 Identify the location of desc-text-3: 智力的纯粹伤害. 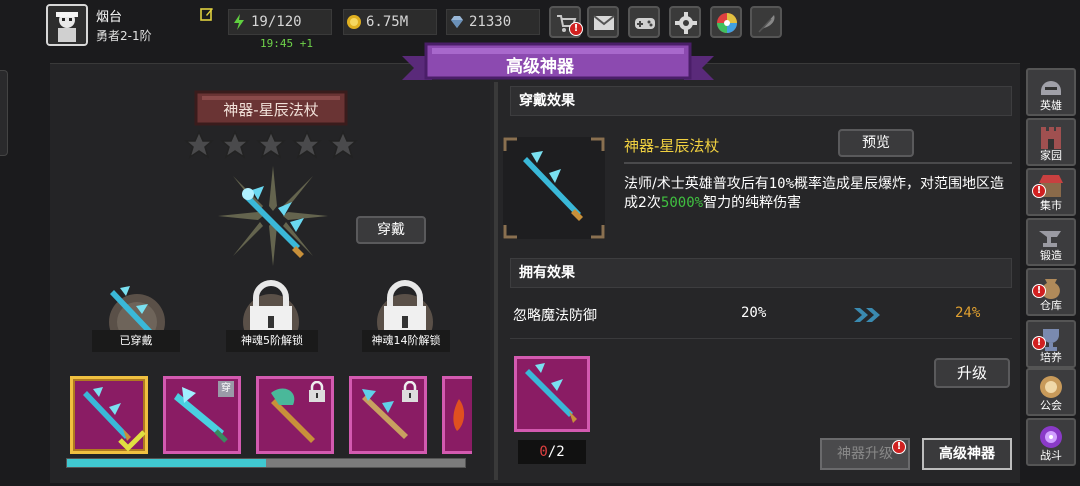
(752, 203).